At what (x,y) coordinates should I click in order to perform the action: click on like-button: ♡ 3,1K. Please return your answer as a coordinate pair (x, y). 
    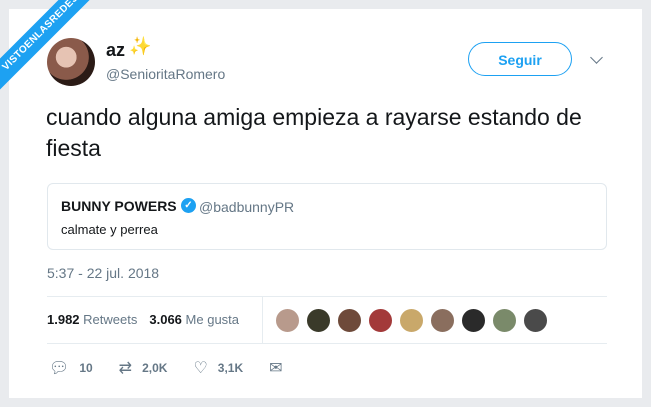
    Looking at the image, I should click on (218, 368).